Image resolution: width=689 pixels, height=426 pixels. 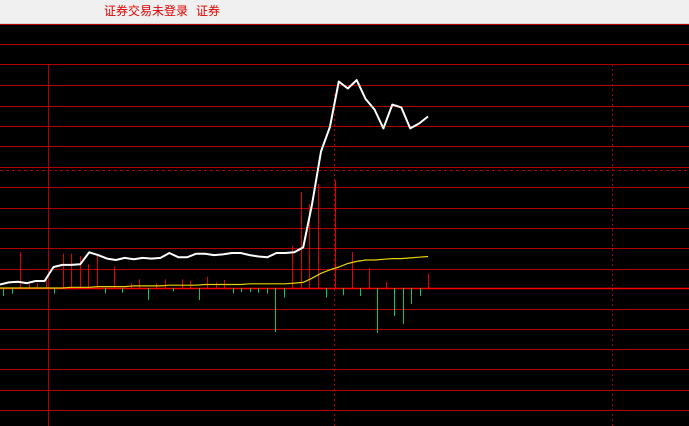 I want to click on login-status-label: 证券交易未登录, so click(x=146, y=11).